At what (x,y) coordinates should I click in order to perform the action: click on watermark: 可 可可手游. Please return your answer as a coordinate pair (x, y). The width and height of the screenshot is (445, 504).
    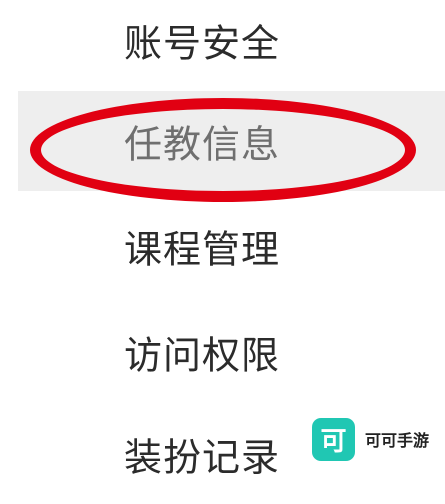
    Looking at the image, I should click on (372, 439).